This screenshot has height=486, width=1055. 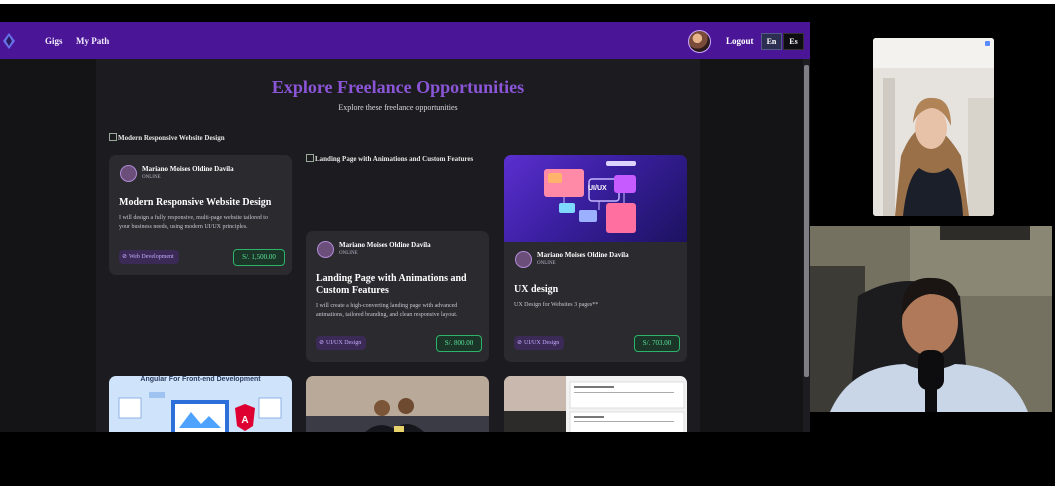 I want to click on category-tag: ⊘ Web Development, so click(x=149, y=257).